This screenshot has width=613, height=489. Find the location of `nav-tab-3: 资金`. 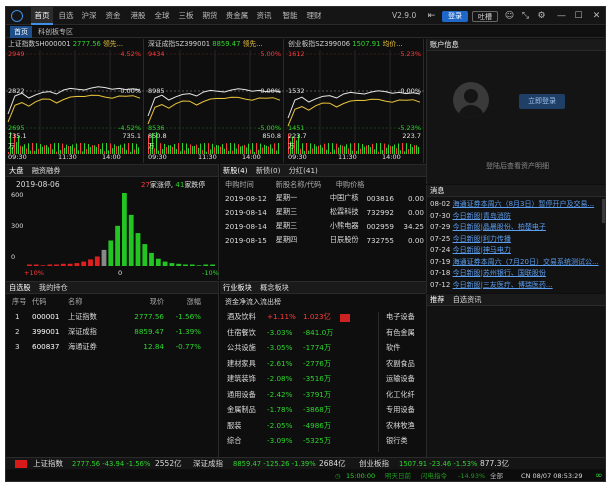

nav-tab-3: 资金 is located at coordinates (113, 16).